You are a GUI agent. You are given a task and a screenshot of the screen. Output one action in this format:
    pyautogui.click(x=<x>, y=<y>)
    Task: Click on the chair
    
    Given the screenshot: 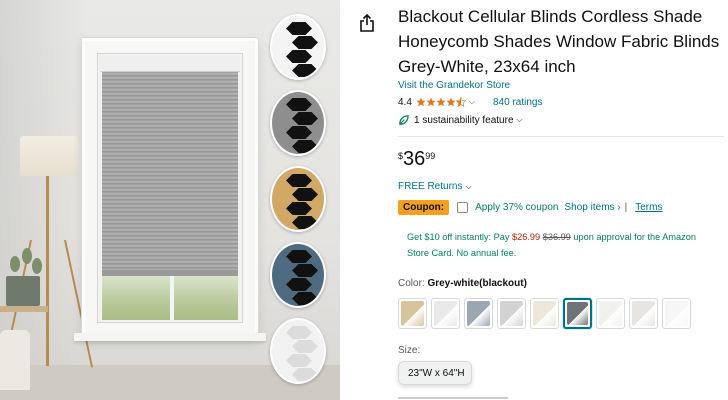 What is the action you would take?
    pyautogui.click(x=15, y=360)
    